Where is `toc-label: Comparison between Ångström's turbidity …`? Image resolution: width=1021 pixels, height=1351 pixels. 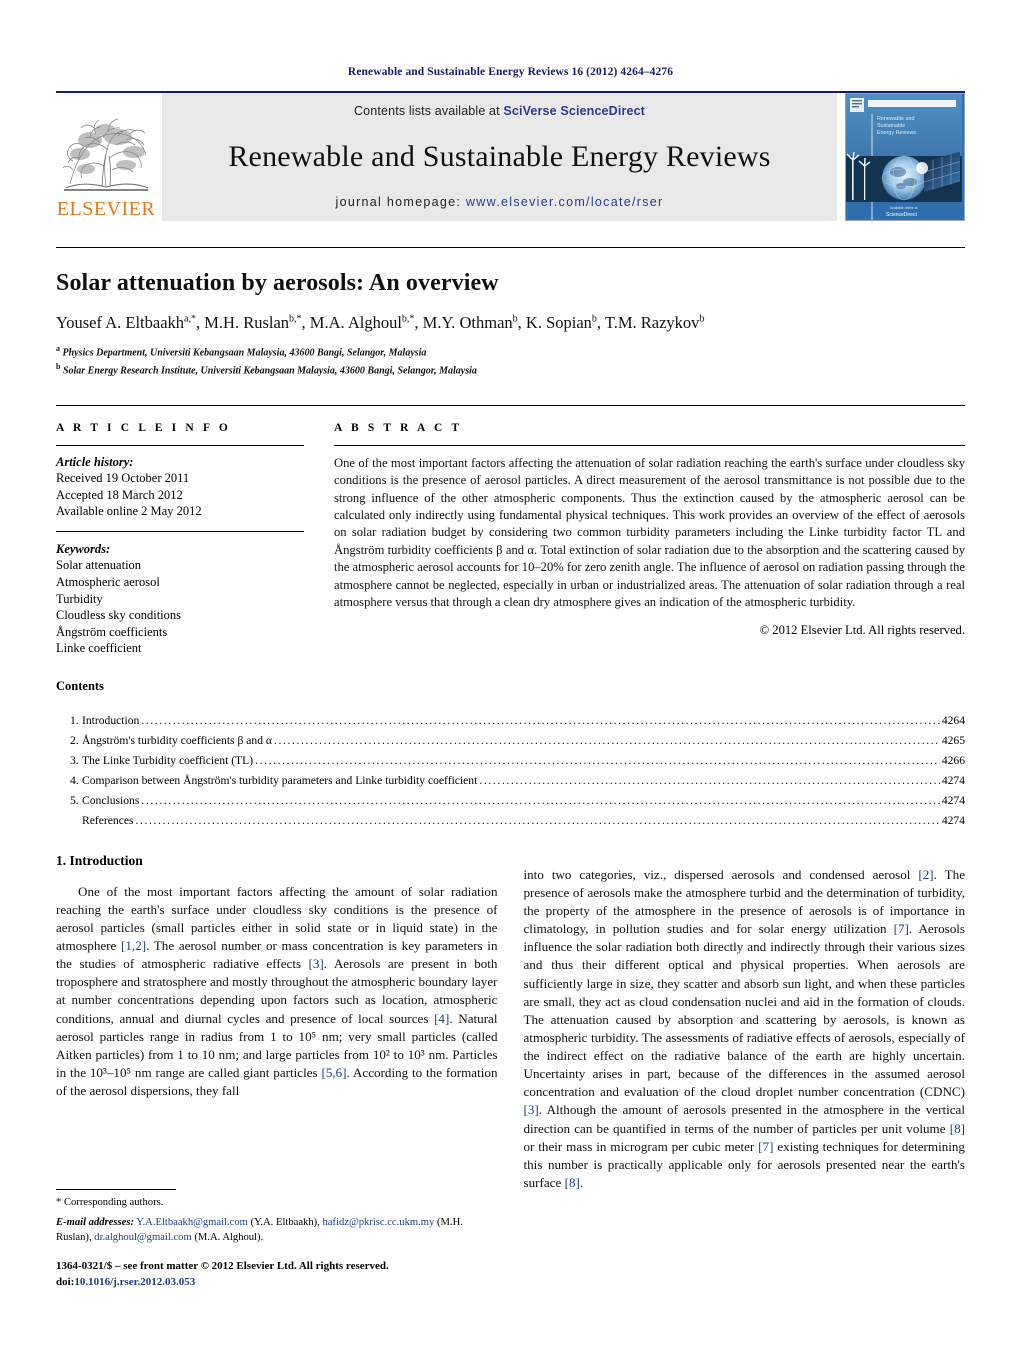
toc-label: Comparison between Ångström's turbidity … is located at coordinates (279, 781).